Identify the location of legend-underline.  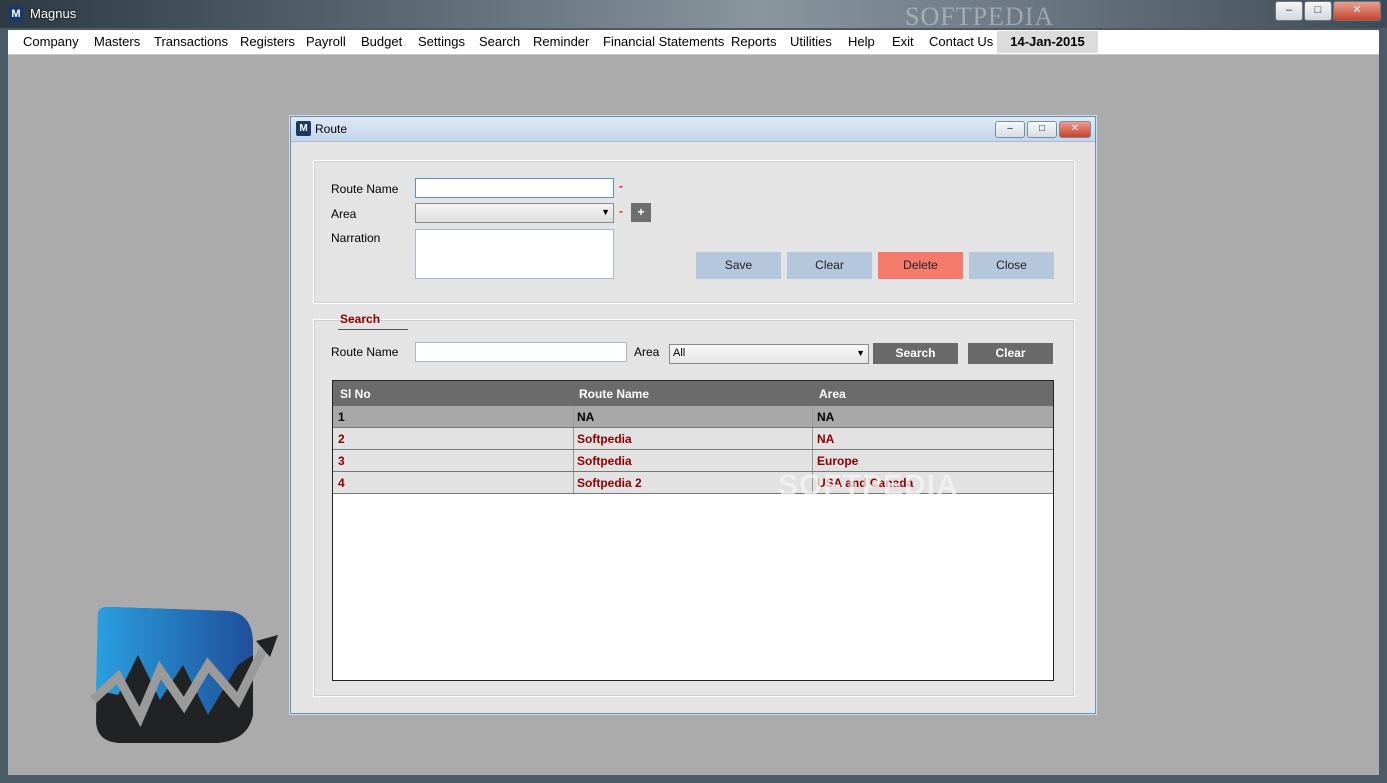
(373, 329).